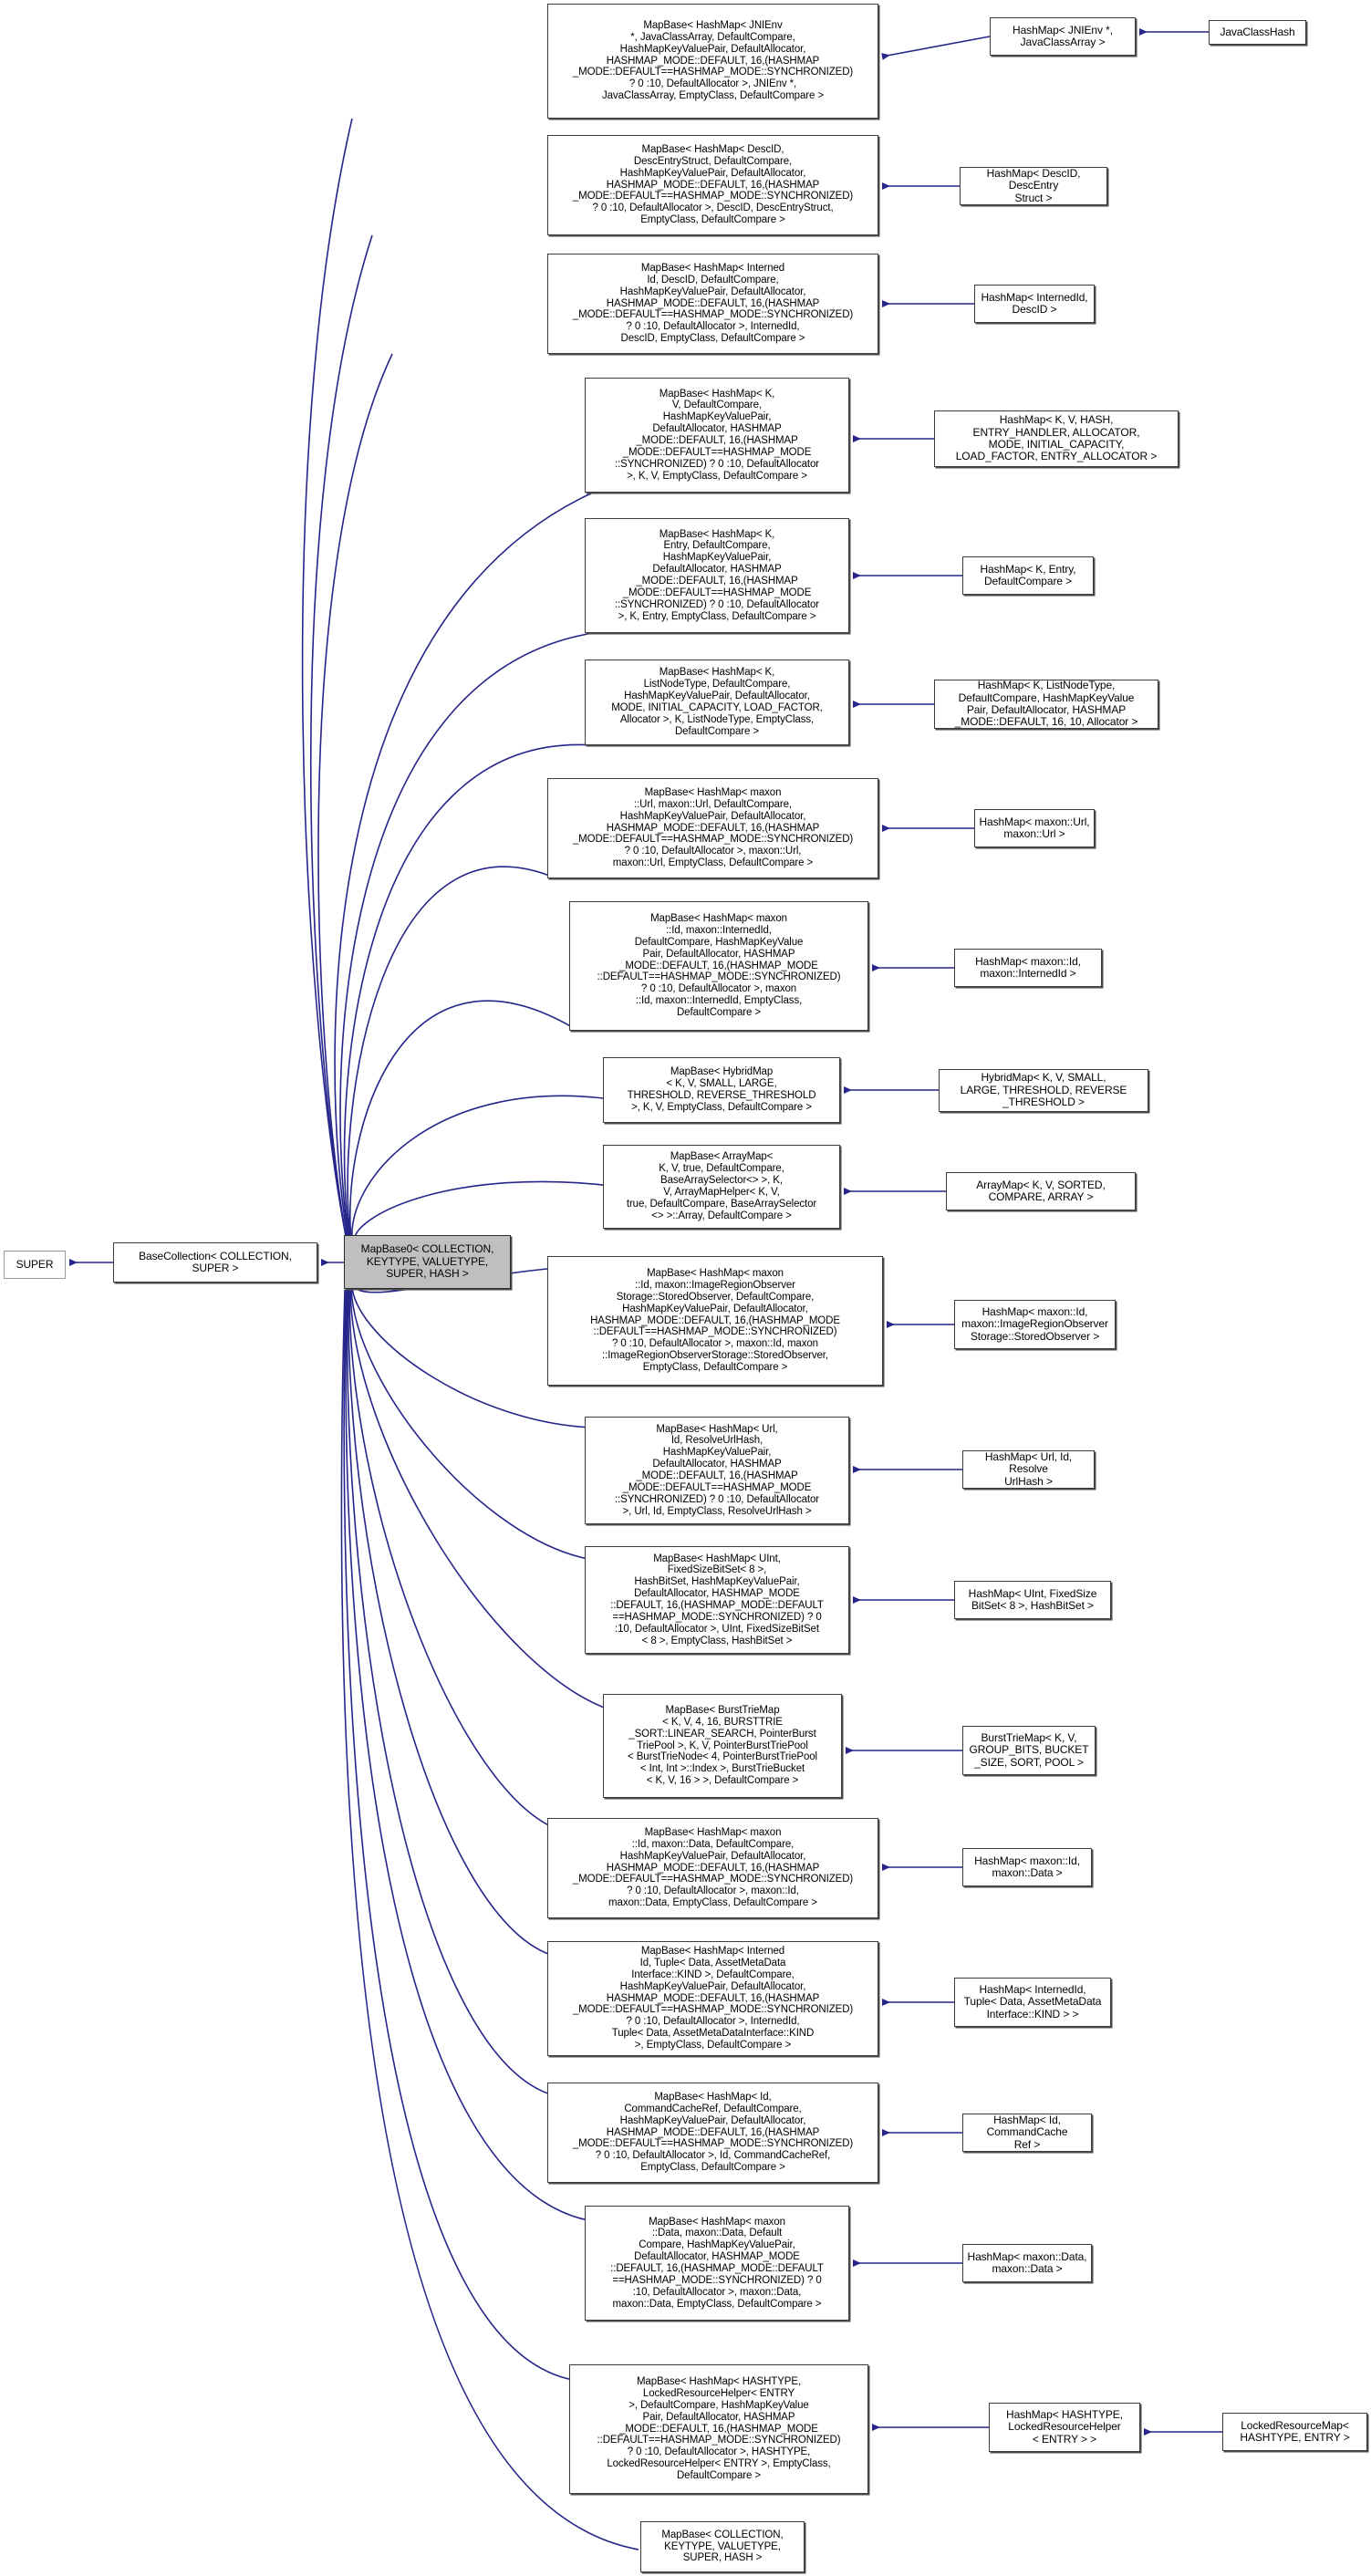 The image size is (1371, 2576). I want to click on hashmap-k-entry: HashMap< K, Entry, DefaultCompare >, so click(1028, 575).